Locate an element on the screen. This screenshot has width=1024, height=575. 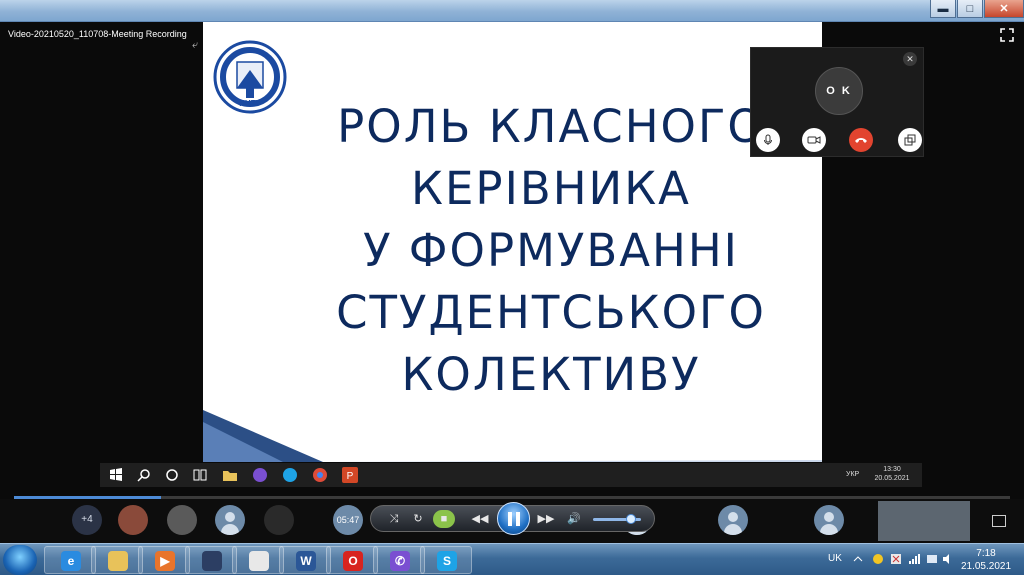
slide-title-line: СТУДЕНТСЬКОГО is located at coordinates (551, 312).